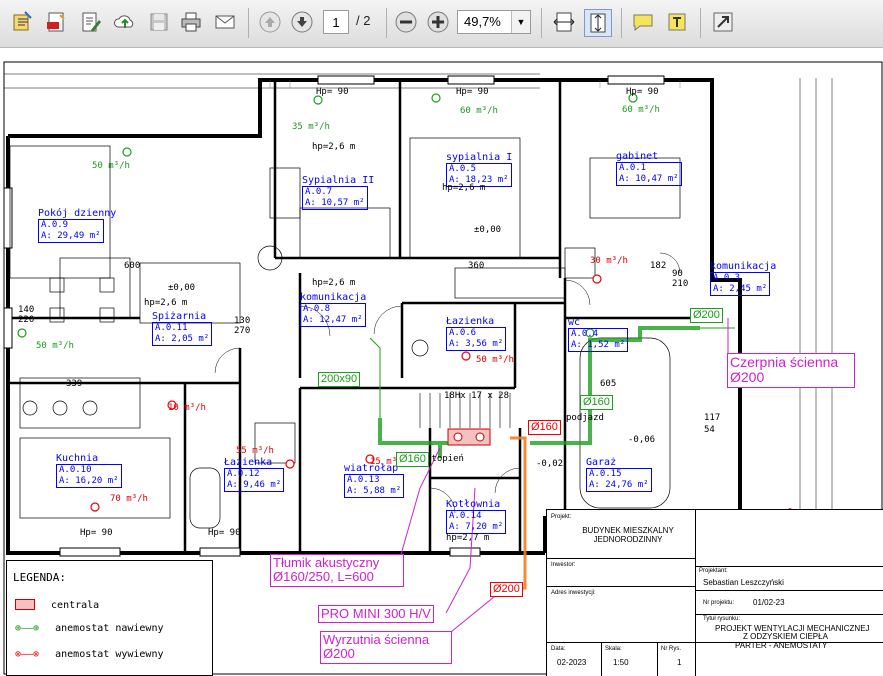 The height and width of the screenshot is (676, 883). What do you see at coordinates (598, 335) in the screenshot?
I see `room-label-wc: wc A.0.4 A: 1,52 m²` at bounding box center [598, 335].